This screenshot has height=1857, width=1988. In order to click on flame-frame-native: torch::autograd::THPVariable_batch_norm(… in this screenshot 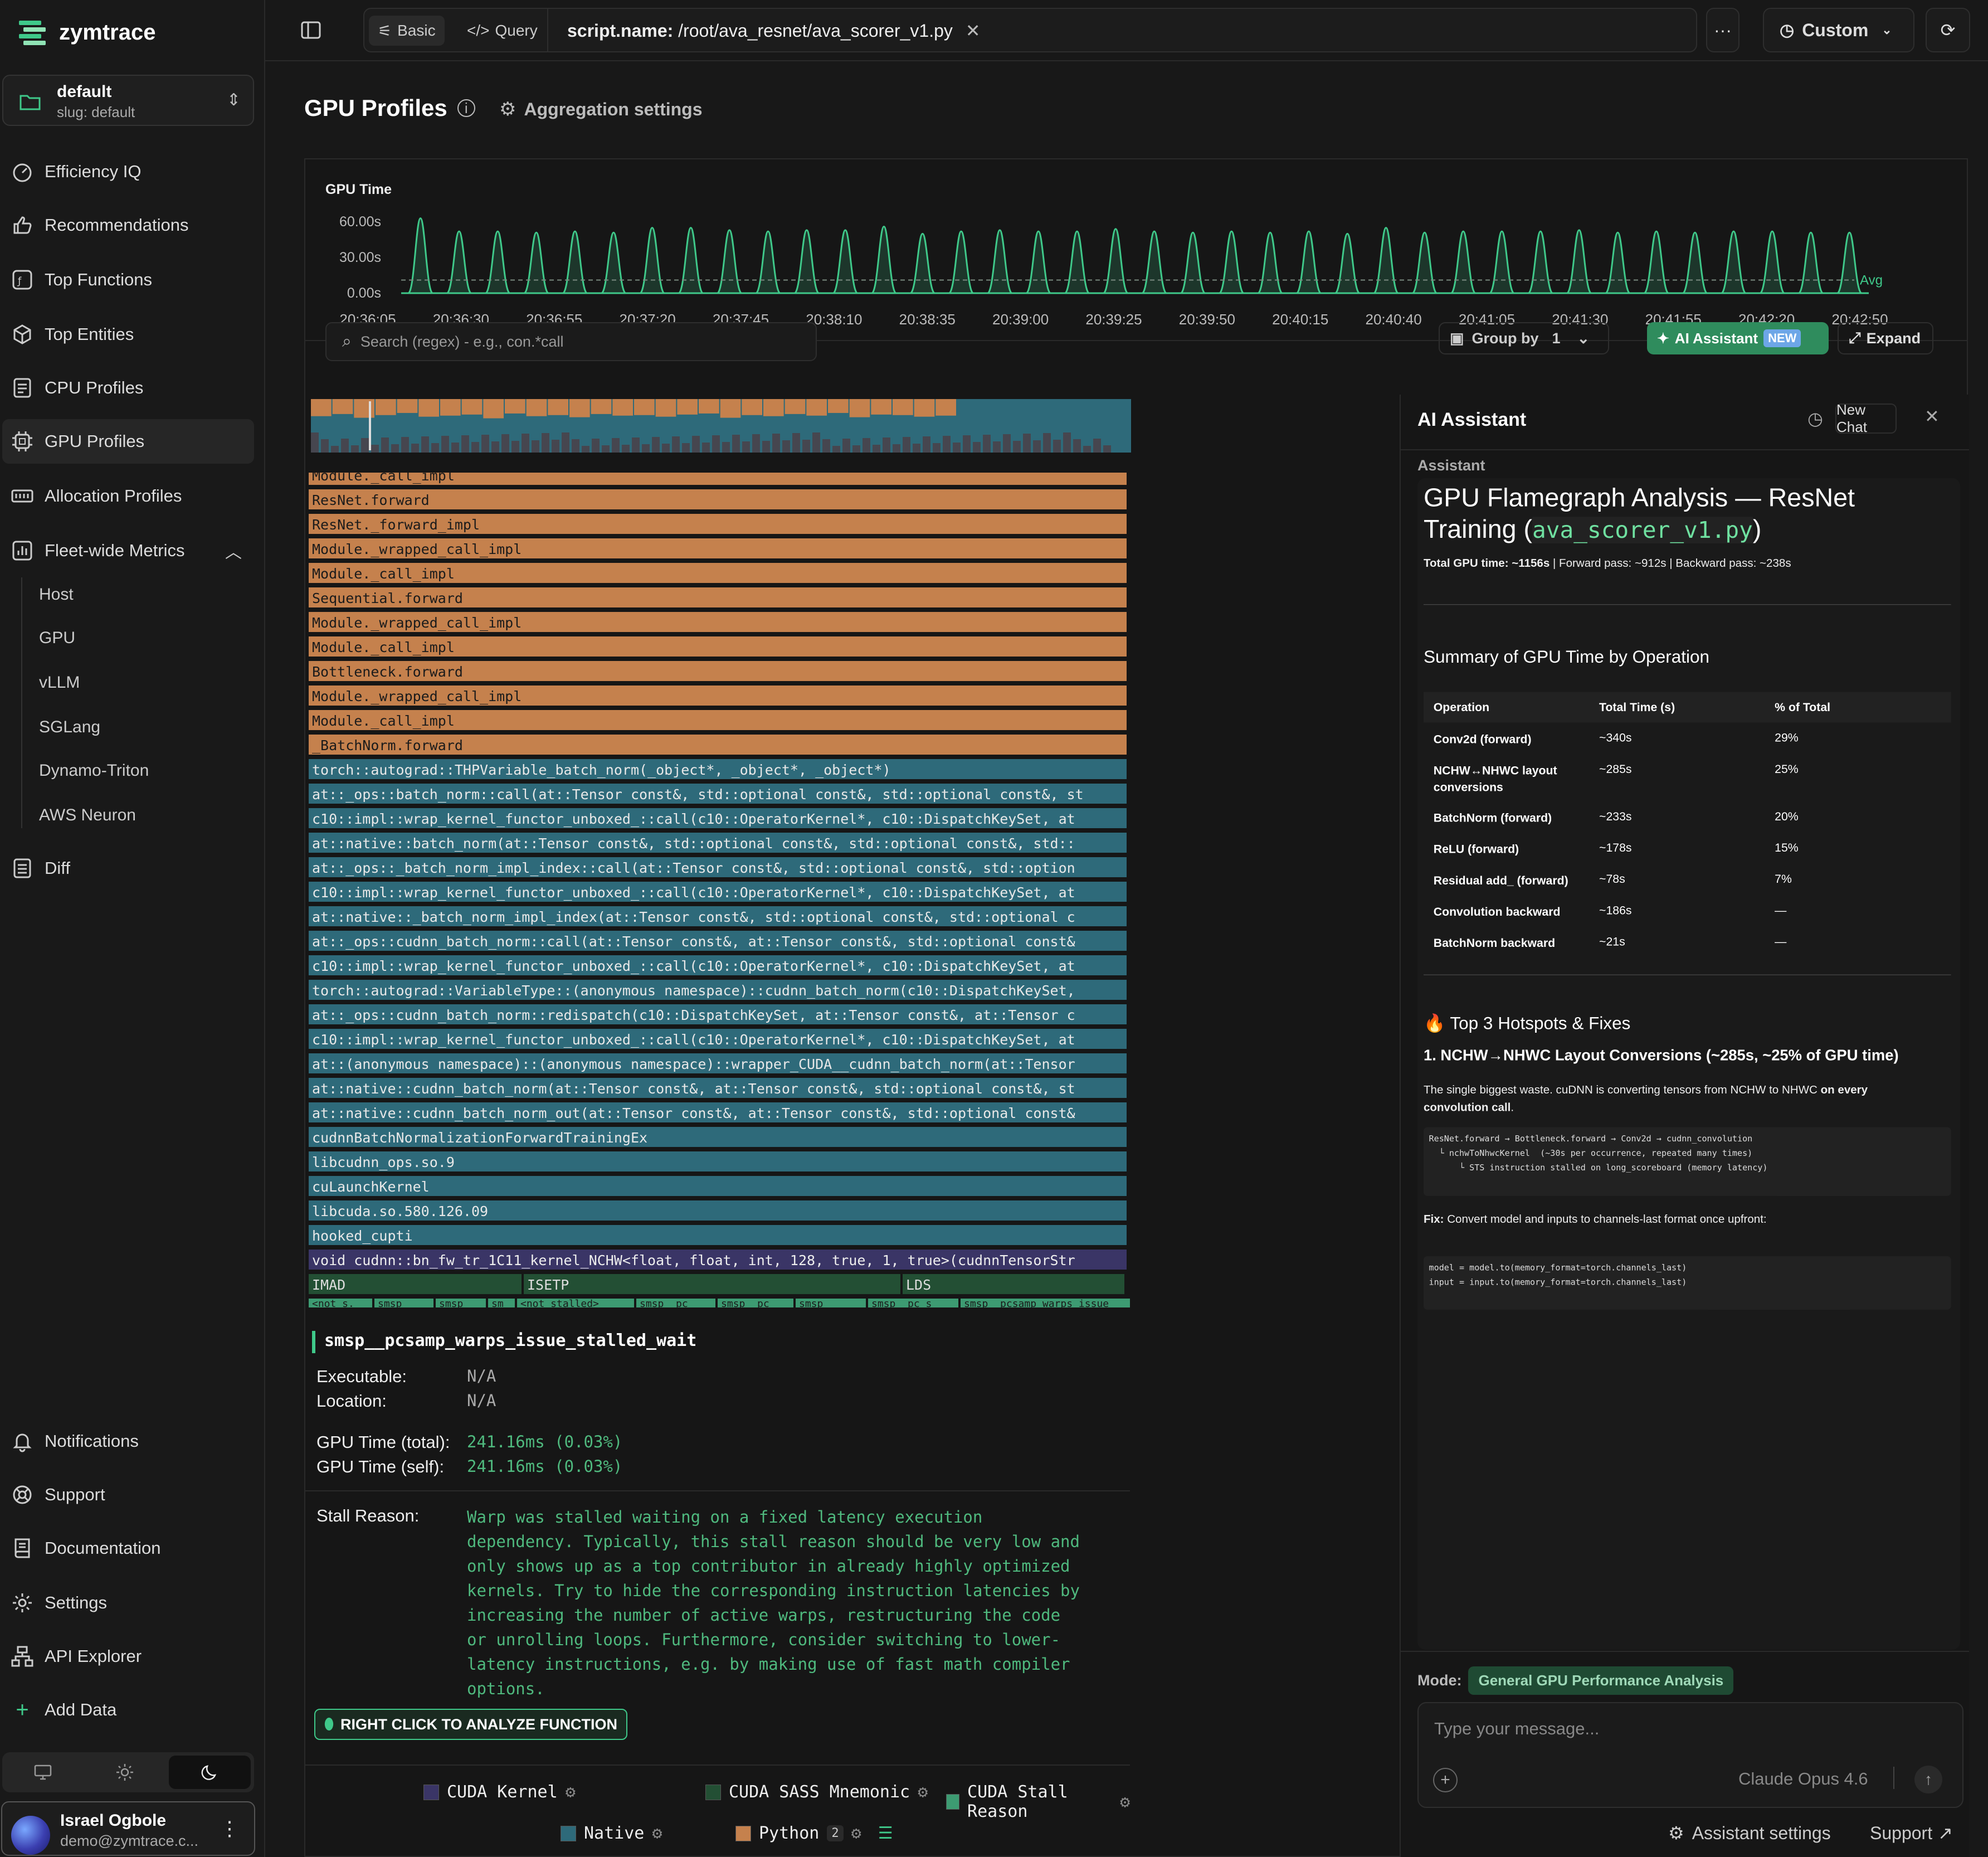, I will do `click(718, 770)`.